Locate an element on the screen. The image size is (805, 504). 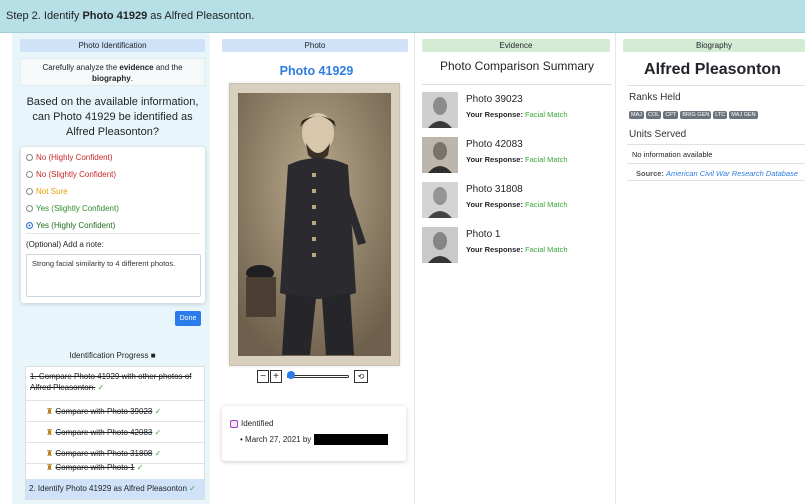
soldier-photo is located at coordinates (314, 224).